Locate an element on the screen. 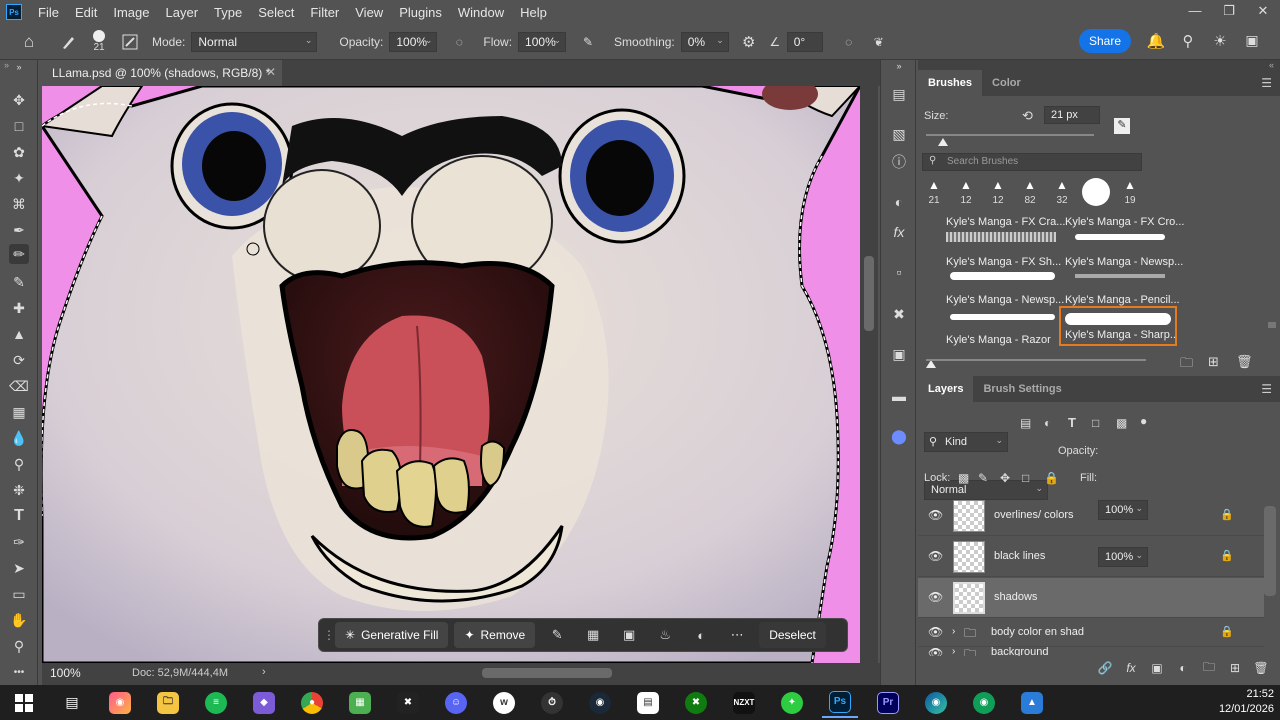 This screenshot has width=1280, height=720. history-panel-icon: ▤ is located at coordinates (899, 94).